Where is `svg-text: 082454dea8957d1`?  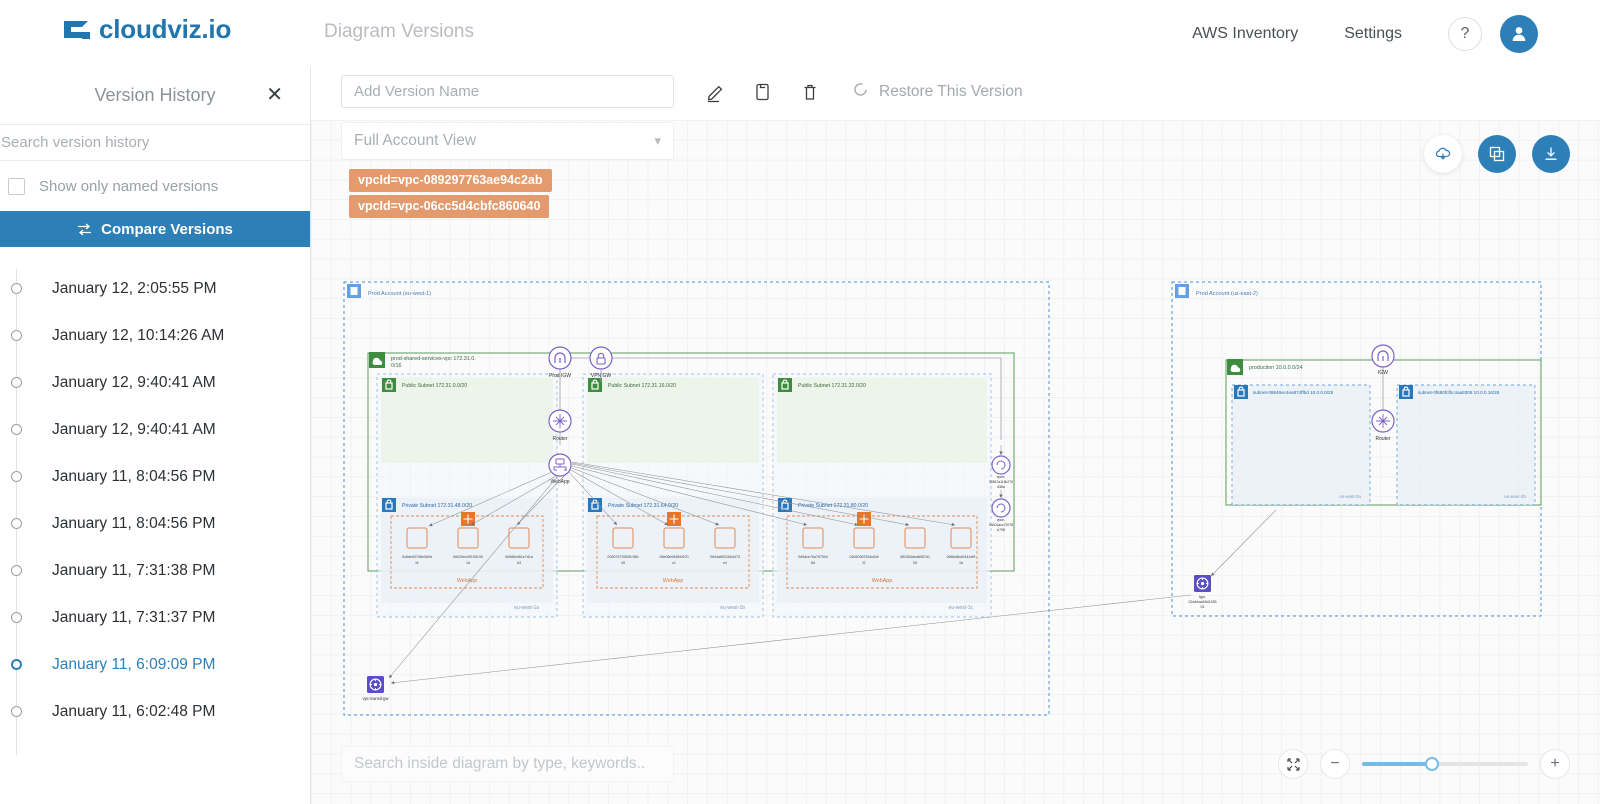 svg-text: 082454dea8957d1 is located at coordinates (915, 557).